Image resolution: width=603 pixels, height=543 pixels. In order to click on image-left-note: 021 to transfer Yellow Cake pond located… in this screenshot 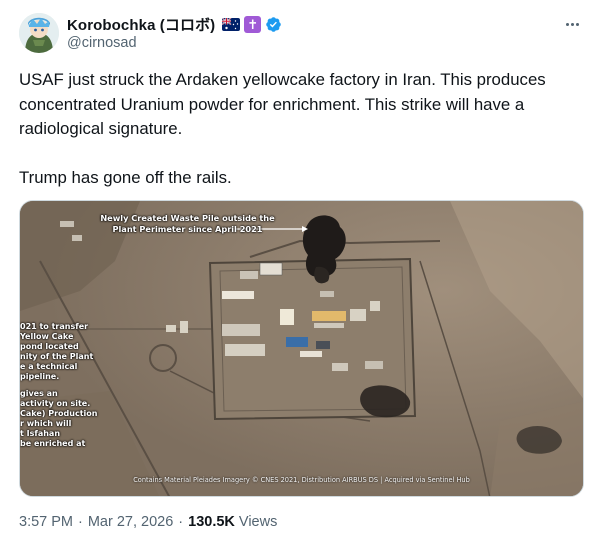, I will do `click(59, 385)`.